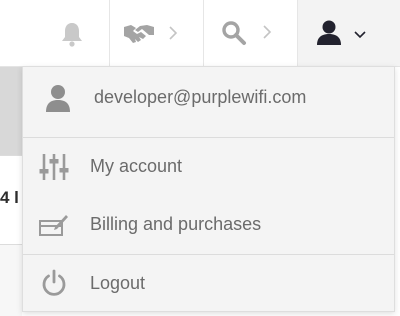 The height and width of the screenshot is (316, 400). Describe the element at coordinates (53, 225) in the screenshot. I see `billing-icon` at that location.